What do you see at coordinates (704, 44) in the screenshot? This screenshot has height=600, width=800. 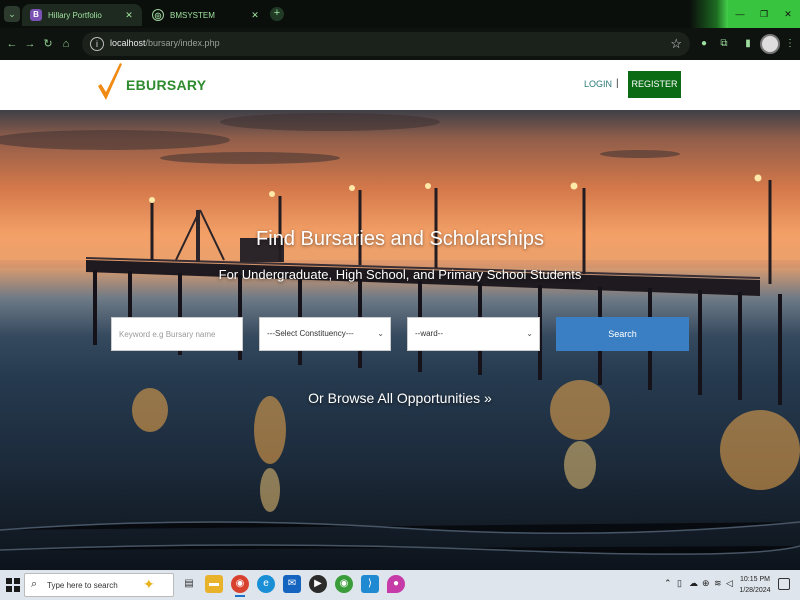 I see `record-icon: ●` at bounding box center [704, 44].